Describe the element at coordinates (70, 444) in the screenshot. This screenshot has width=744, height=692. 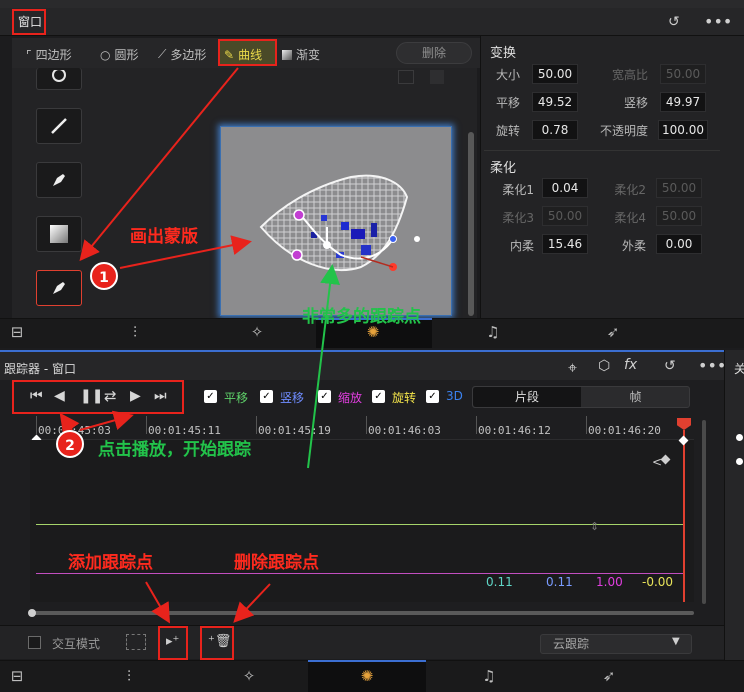
I see `step-badge-2: 2` at that location.